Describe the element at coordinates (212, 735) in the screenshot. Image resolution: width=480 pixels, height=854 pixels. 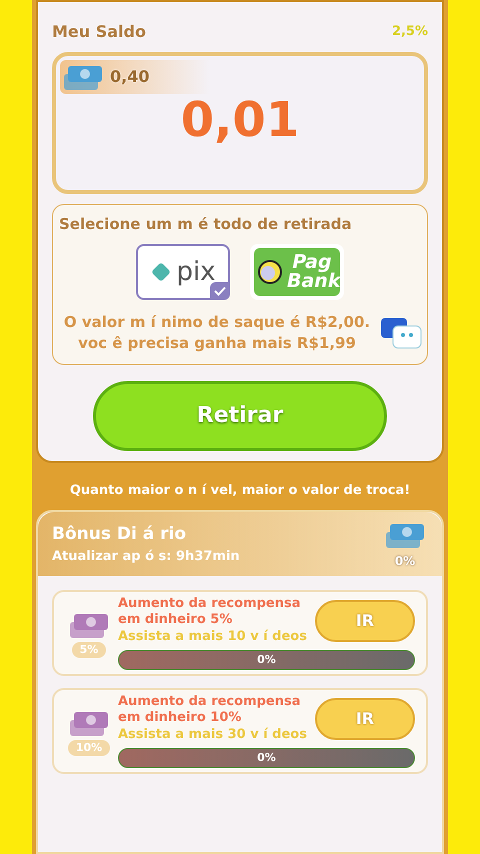
I see `task-subtitle: Assista a mais 30 v í deos` at that location.